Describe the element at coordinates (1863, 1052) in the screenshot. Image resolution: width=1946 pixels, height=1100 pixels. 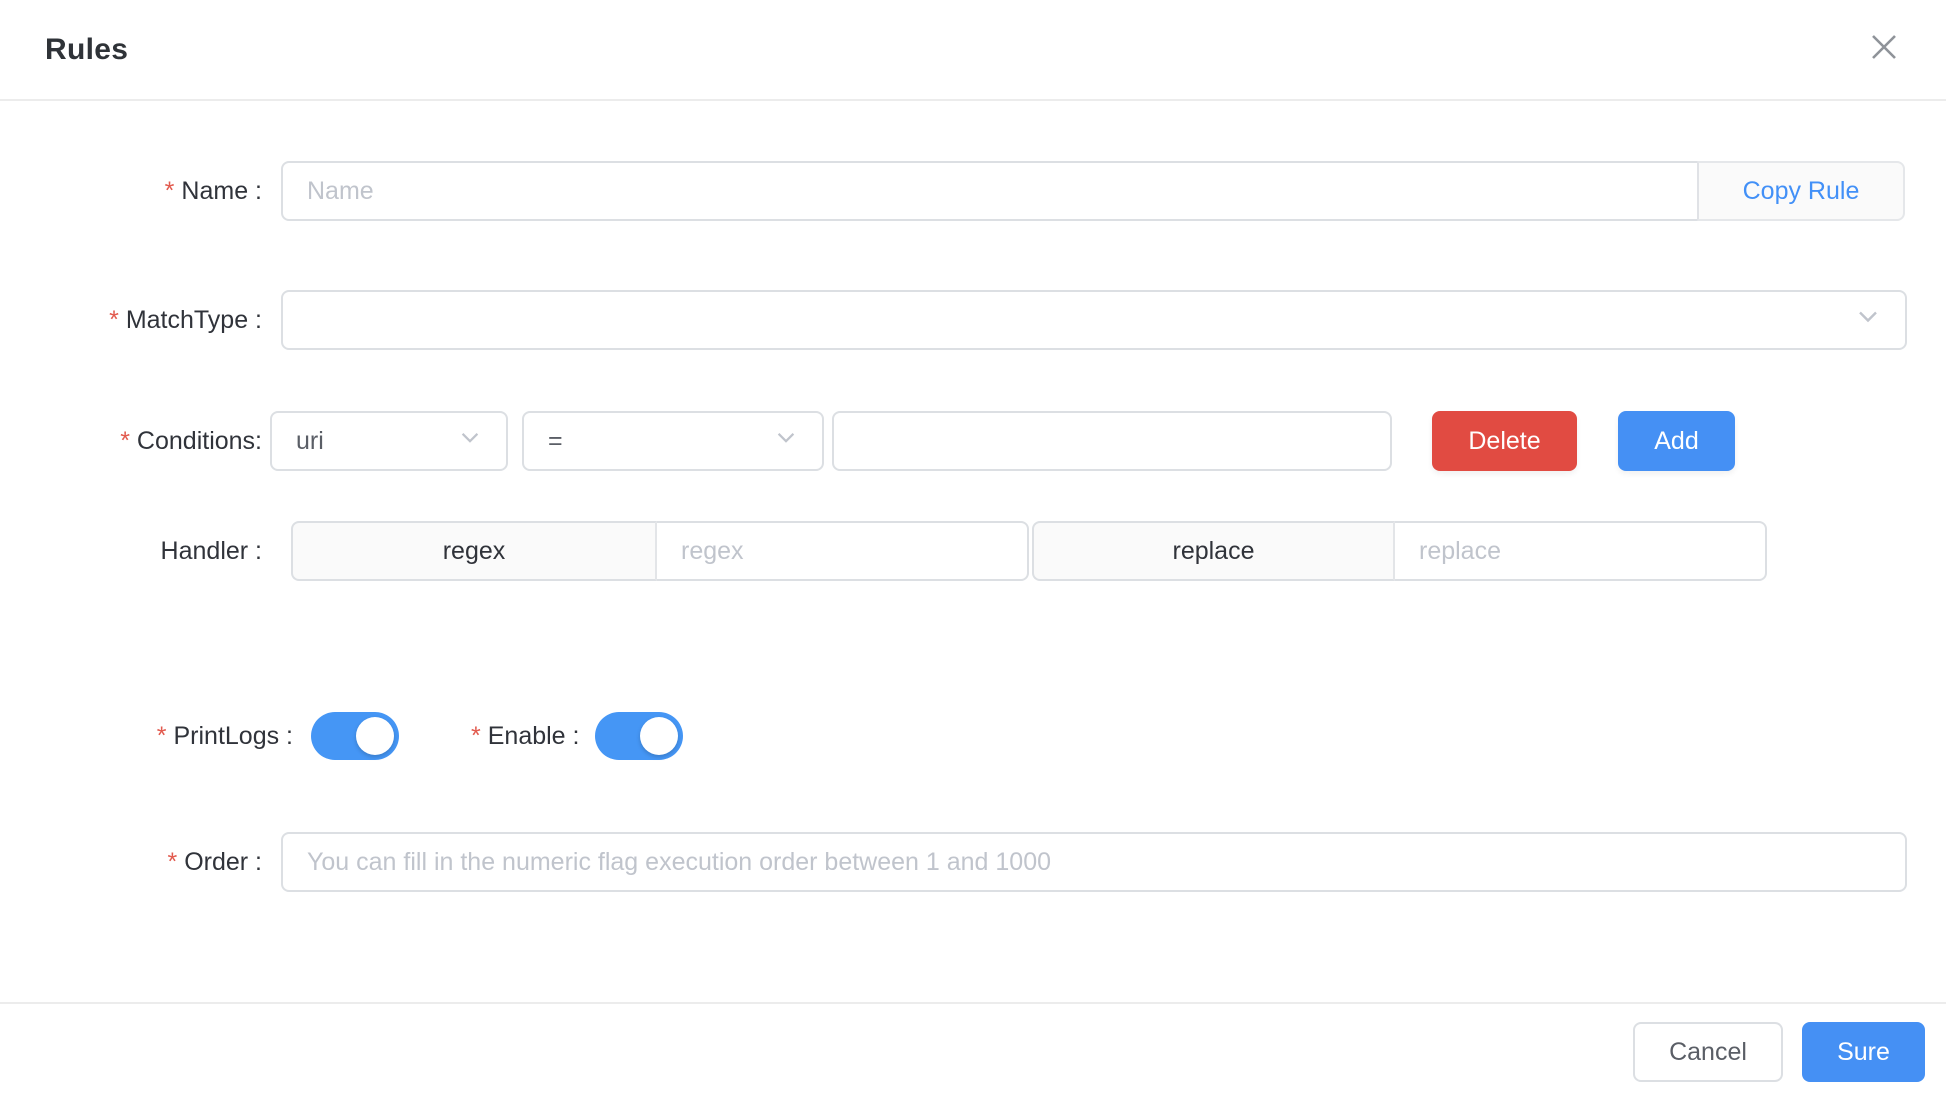
I see `sure-button: Sure` at that location.